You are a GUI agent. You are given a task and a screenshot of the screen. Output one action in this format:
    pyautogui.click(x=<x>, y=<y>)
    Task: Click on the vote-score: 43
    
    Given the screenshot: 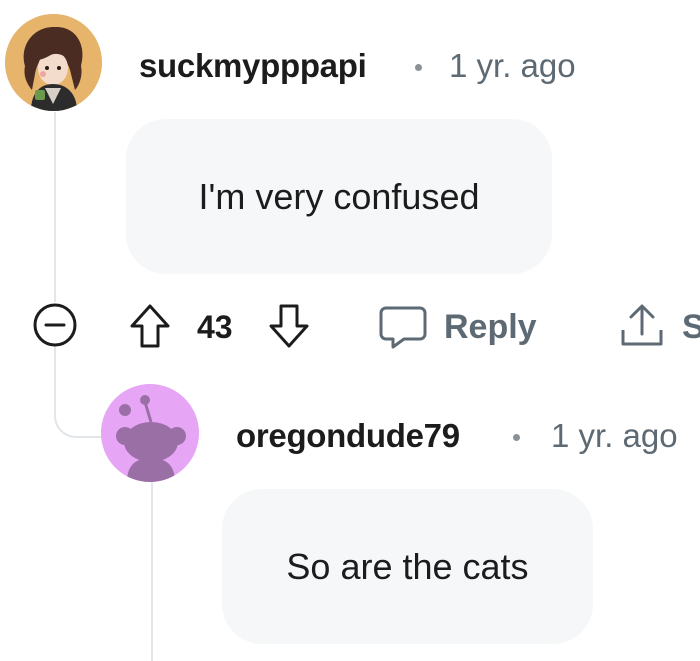 What is the action you would take?
    pyautogui.click(x=215, y=327)
    